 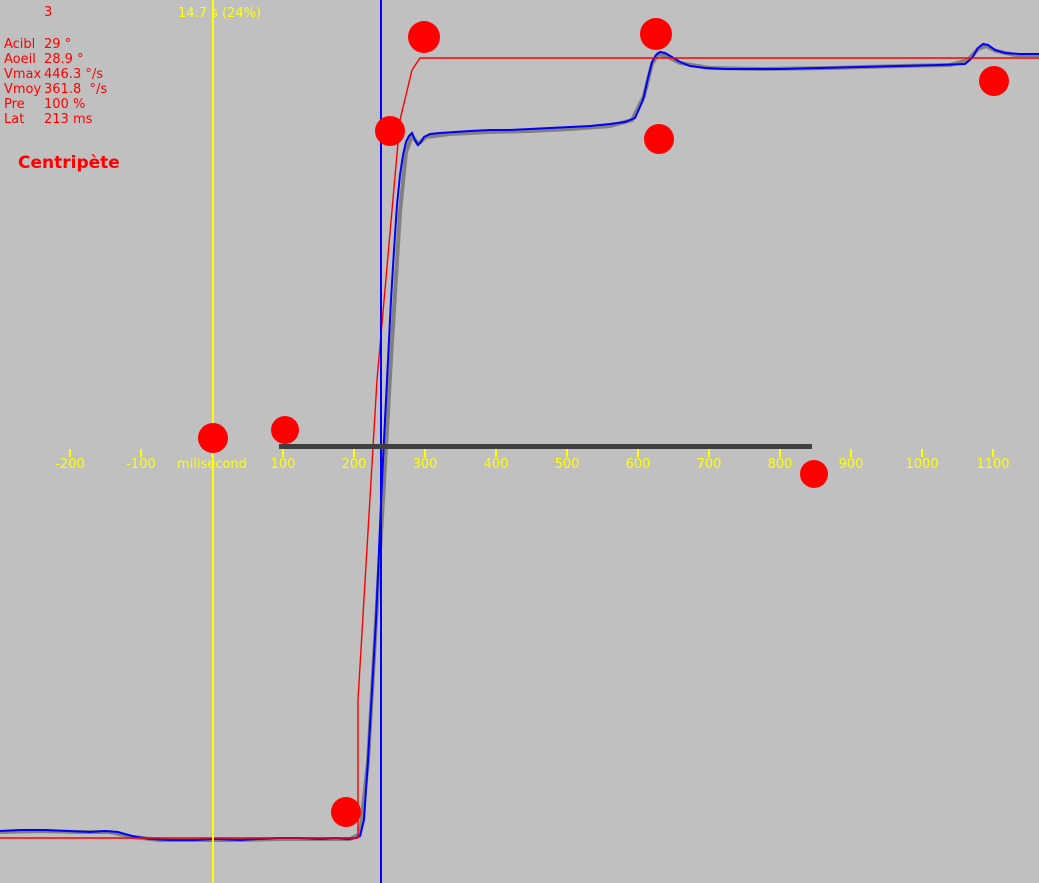 I want to click on marker-plateau-end, so click(x=659, y=139).